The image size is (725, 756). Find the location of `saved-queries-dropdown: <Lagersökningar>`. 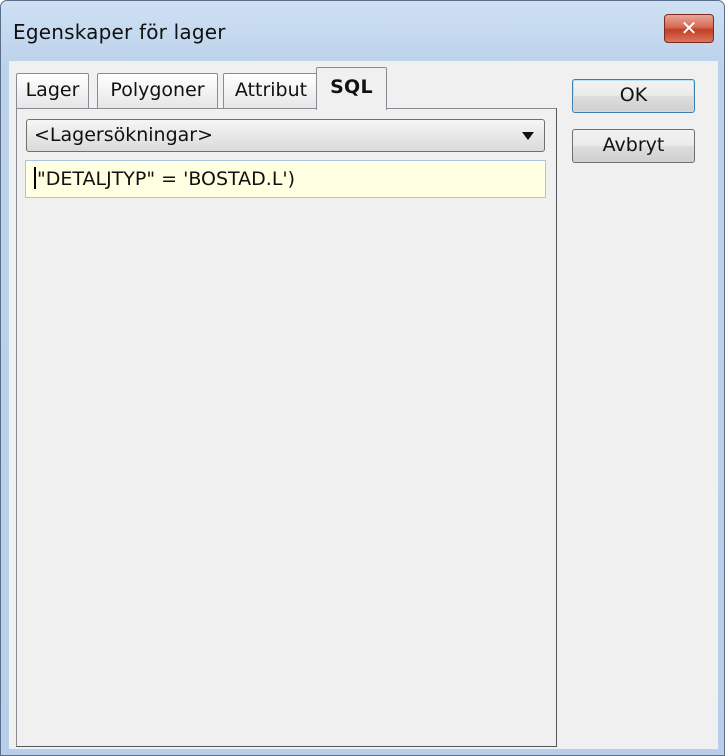

saved-queries-dropdown: <Lagersökningar> is located at coordinates (285, 135).